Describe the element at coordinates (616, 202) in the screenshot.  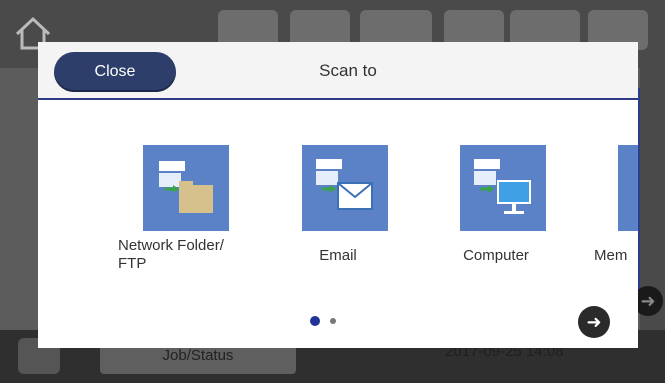
I see `scan-option-memory-device: Mem` at that location.